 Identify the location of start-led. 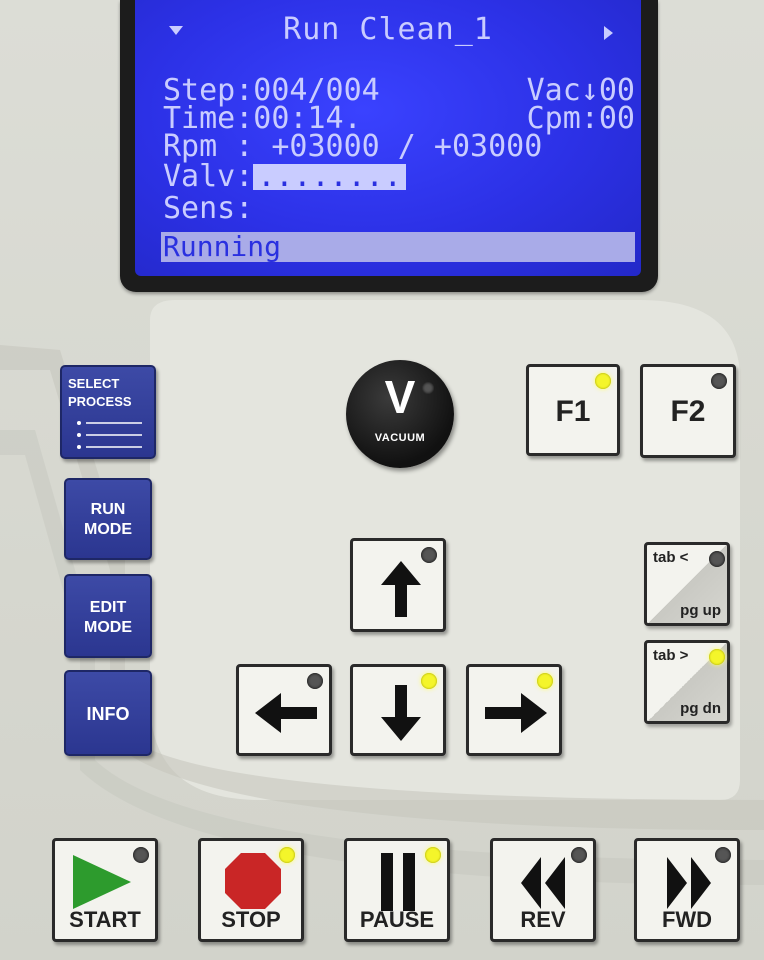
(141, 855).